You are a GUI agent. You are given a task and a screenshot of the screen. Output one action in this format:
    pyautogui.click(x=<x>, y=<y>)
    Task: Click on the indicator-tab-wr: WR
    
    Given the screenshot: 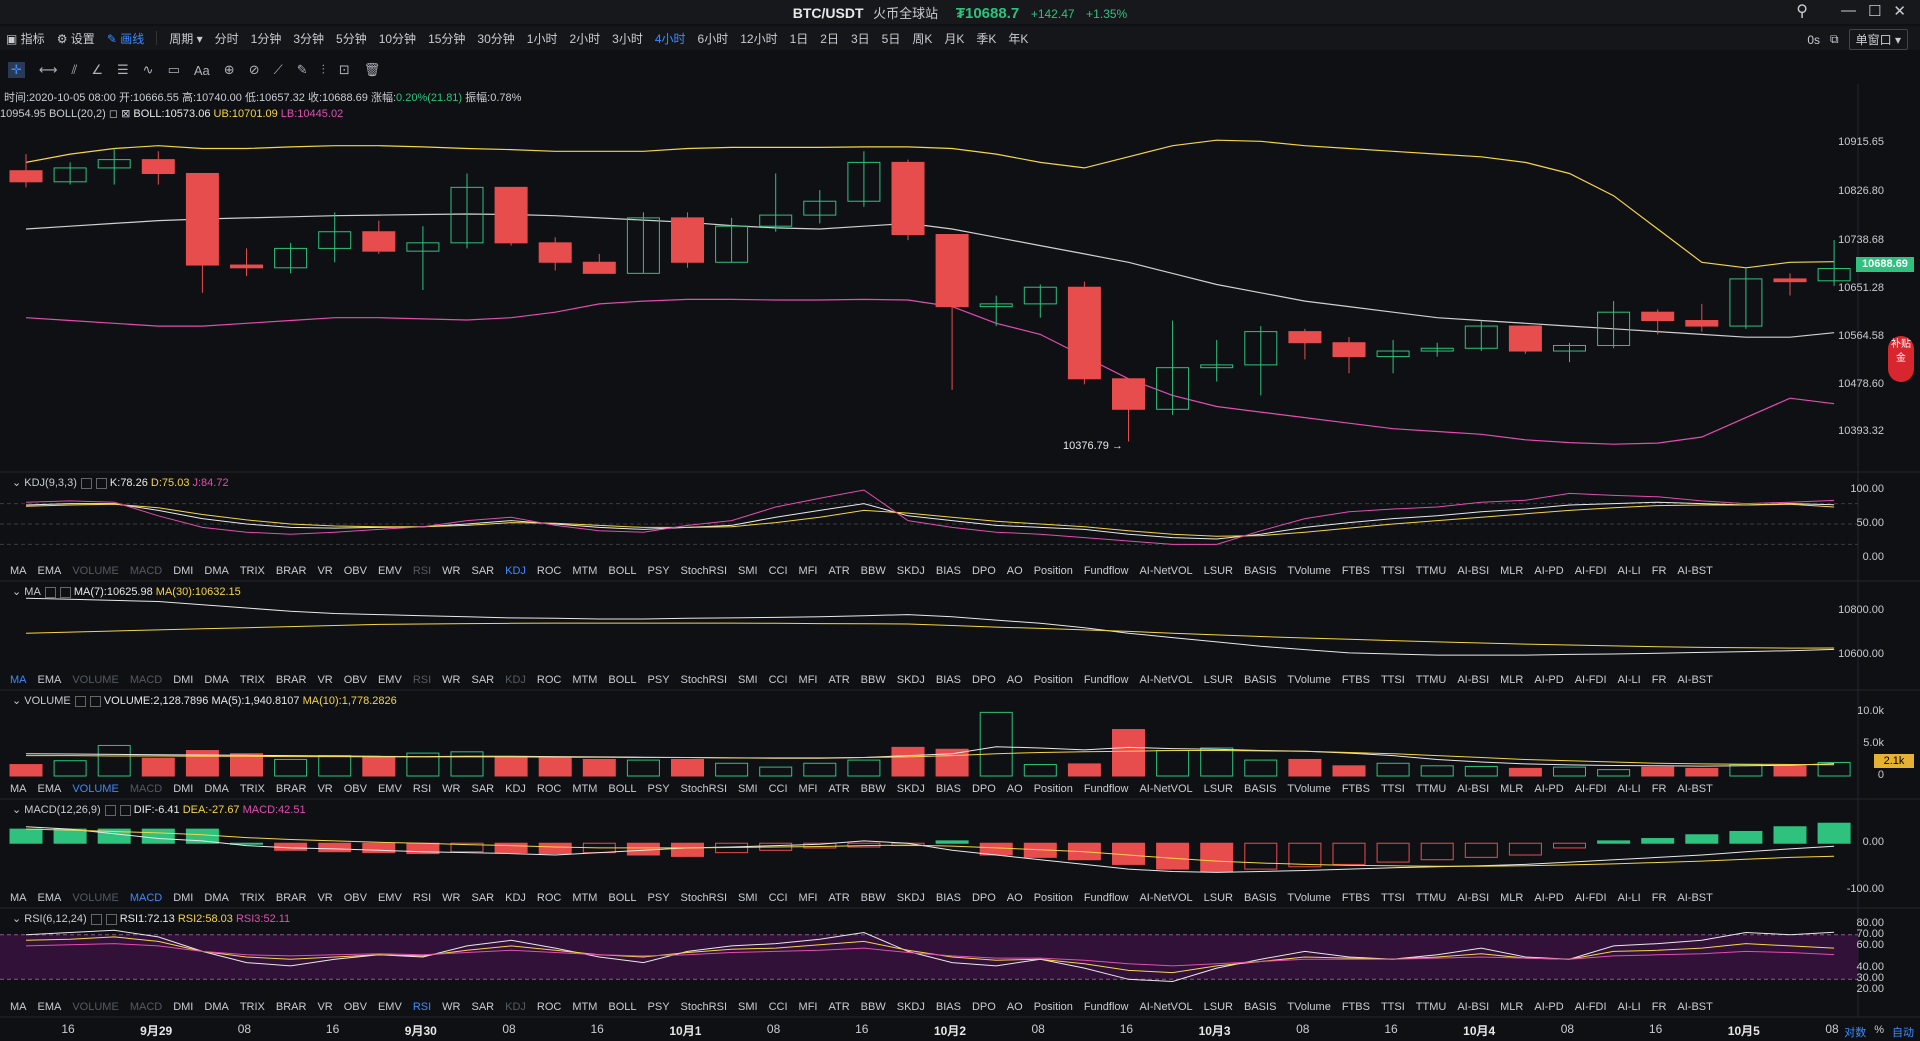 What is the action you would take?
    pyautogui.click(x=451, y=680)
    